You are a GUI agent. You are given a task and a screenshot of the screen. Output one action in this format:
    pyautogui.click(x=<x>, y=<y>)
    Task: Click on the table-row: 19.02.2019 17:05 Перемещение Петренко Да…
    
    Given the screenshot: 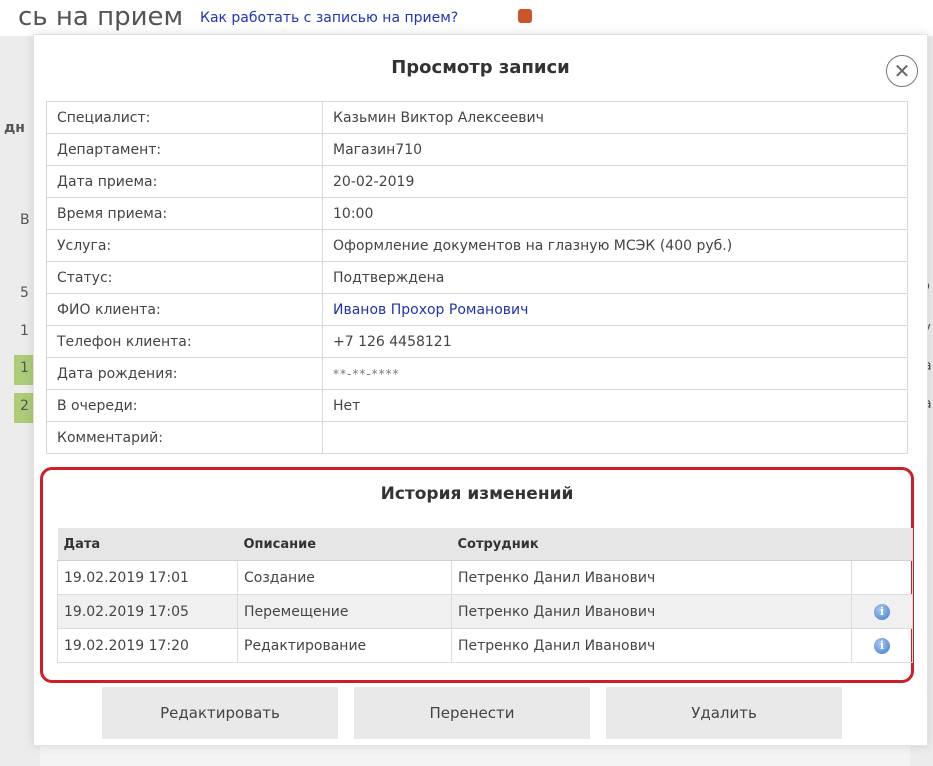 What is the action you would take?
    pyautogui.click(x=485, y=611)
    